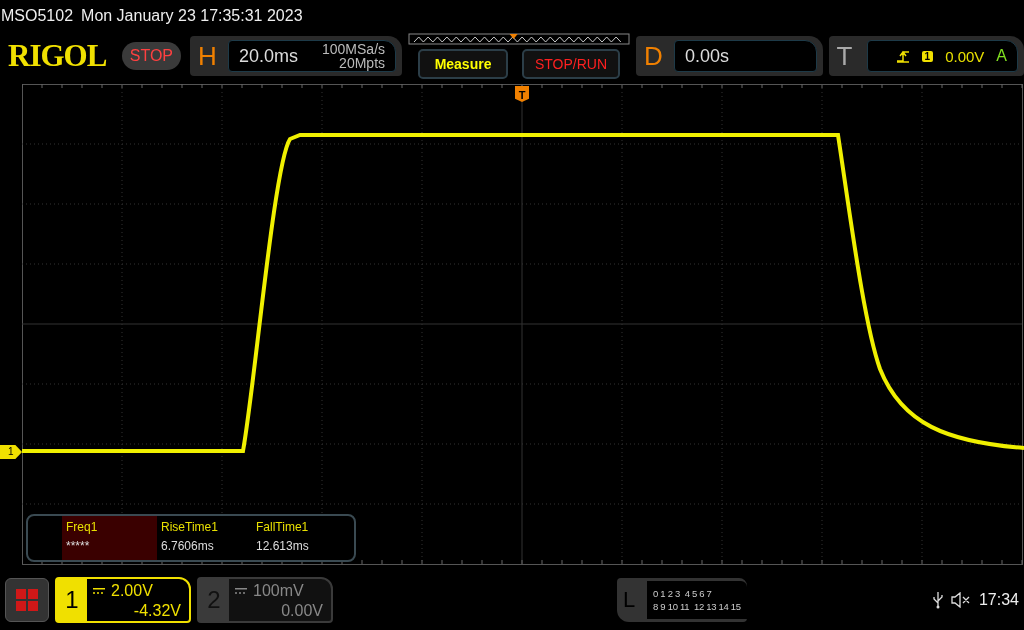 The height and width of the screenshot is (630, 1024). I want to click on delay-panel: D 0.00s, so click(729, 56).